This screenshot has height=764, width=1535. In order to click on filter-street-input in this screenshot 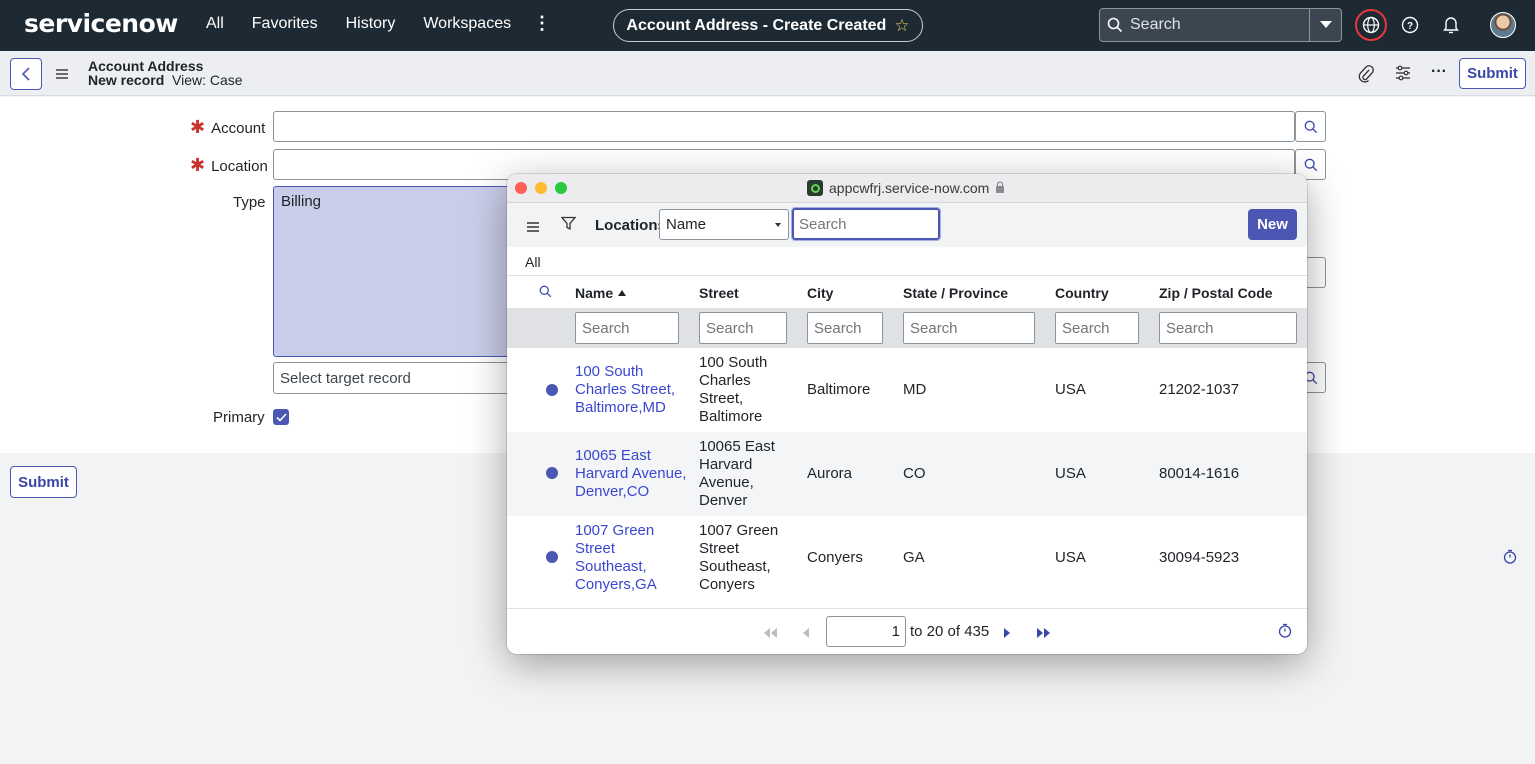, I will do `click(743, 328)`.